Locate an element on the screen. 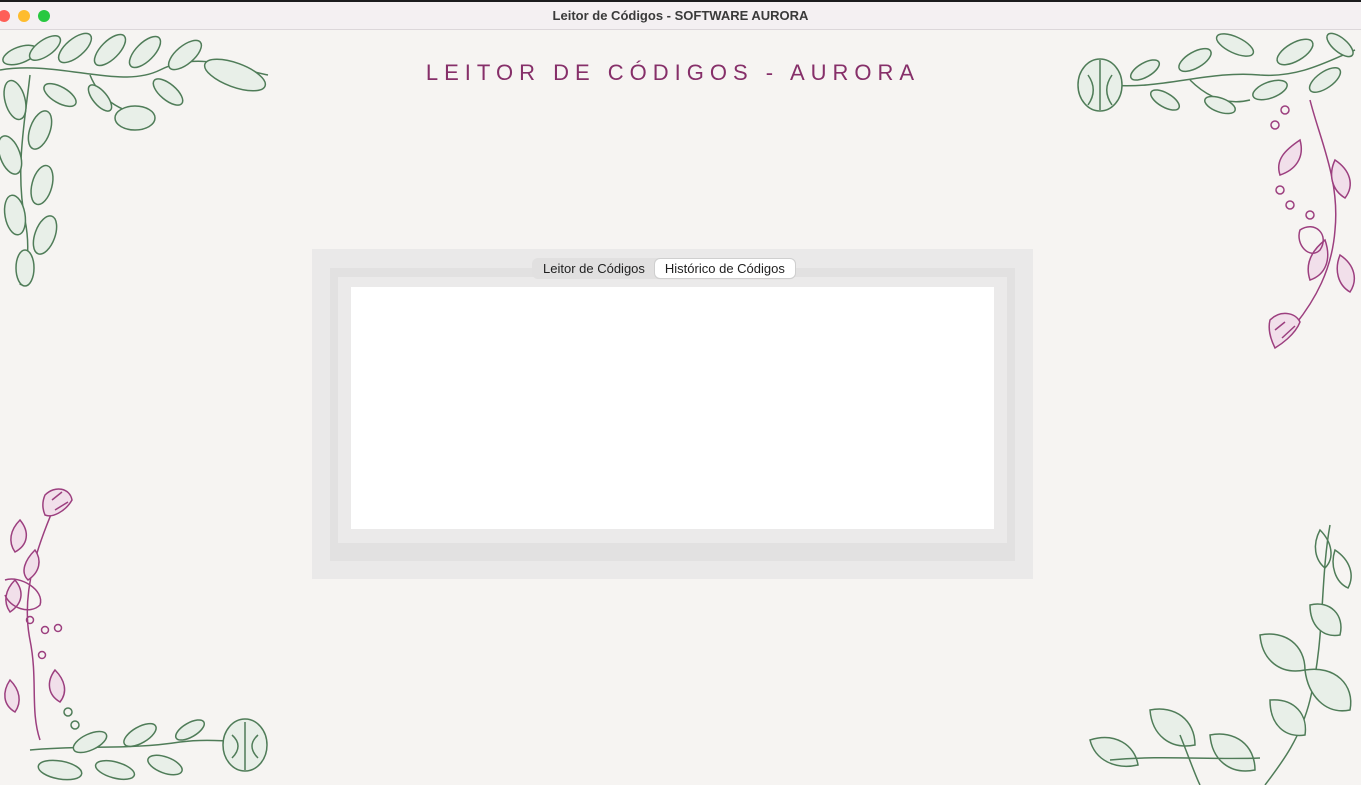 The image size is (1361, 785). floral-decoration-top-left is located at coordinates (134, 159).